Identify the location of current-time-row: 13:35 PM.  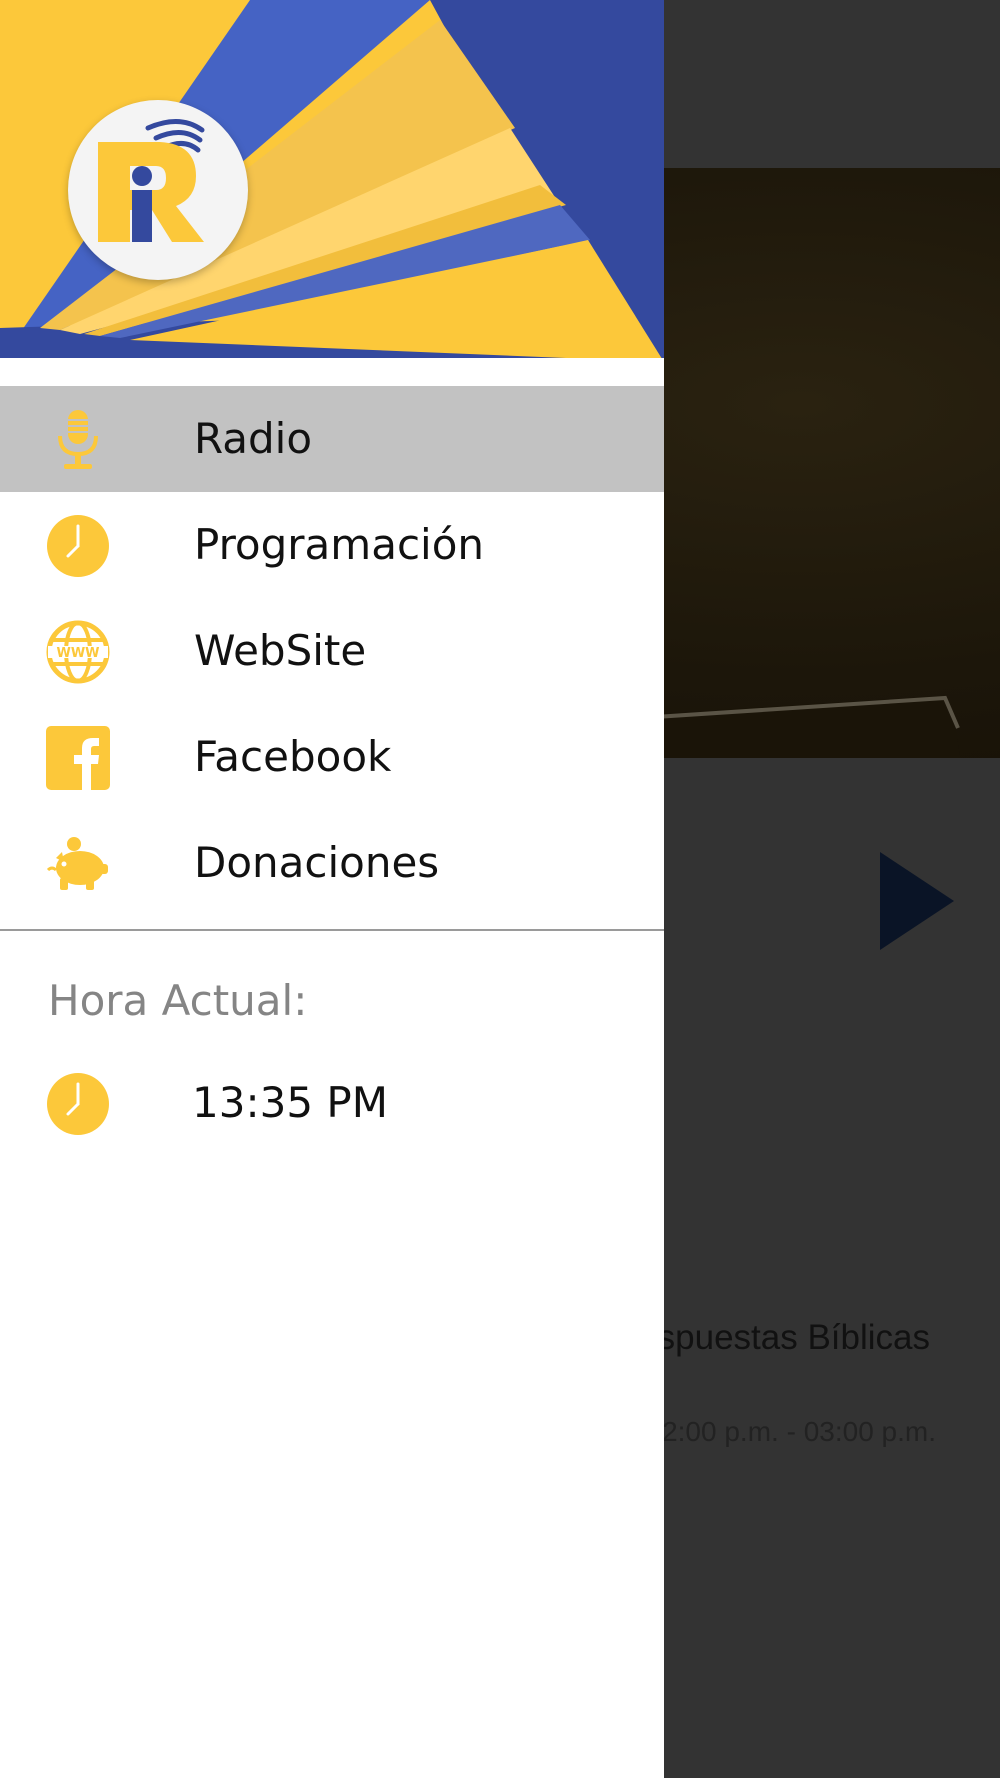
(332, 1103).